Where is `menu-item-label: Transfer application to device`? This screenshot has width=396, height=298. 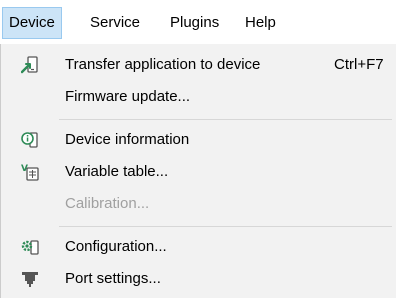 menu-item-label: Transfer application to device is located at coordinates (163, 64).